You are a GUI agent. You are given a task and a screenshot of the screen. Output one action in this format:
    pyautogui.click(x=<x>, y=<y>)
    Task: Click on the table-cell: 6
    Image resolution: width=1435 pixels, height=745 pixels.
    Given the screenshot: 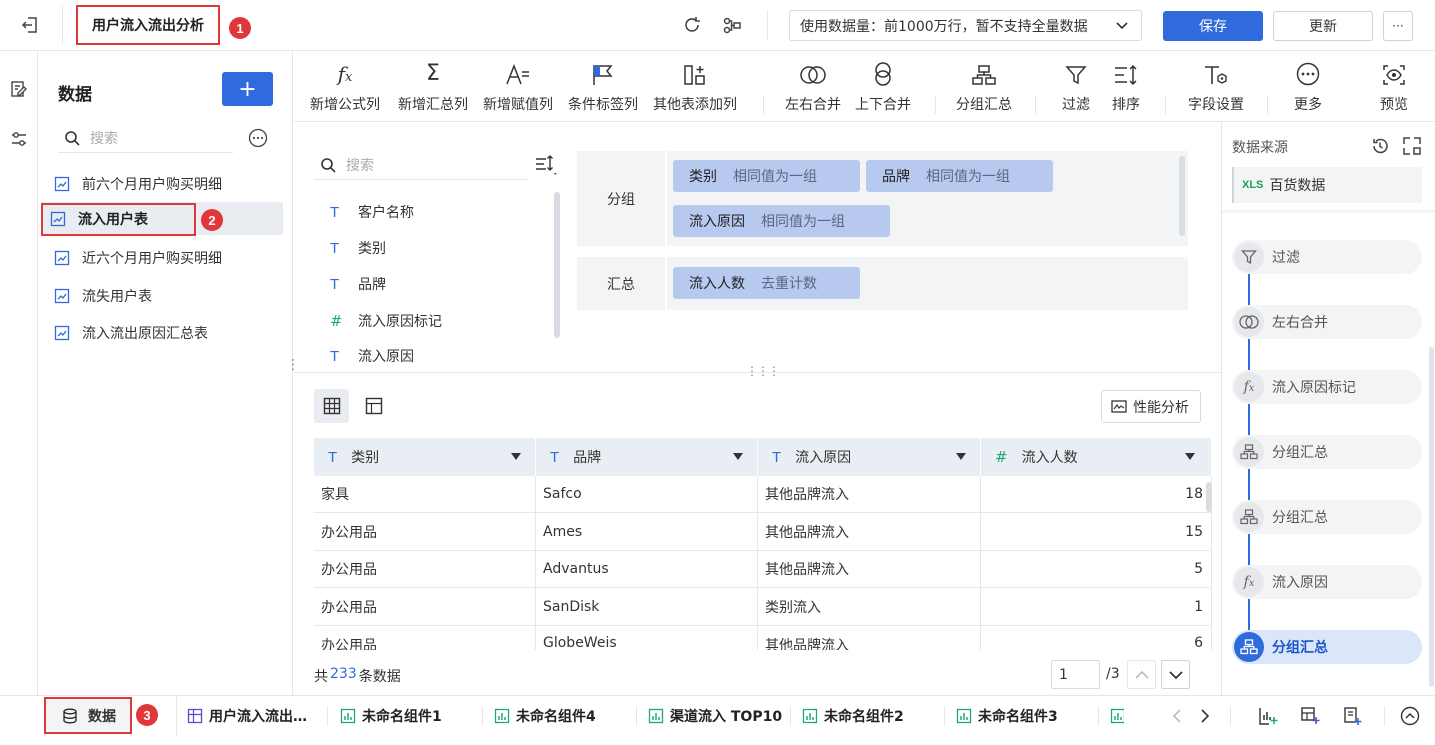 What is the action you would take?
    pyautogui.click(x=1096, y=638)
    